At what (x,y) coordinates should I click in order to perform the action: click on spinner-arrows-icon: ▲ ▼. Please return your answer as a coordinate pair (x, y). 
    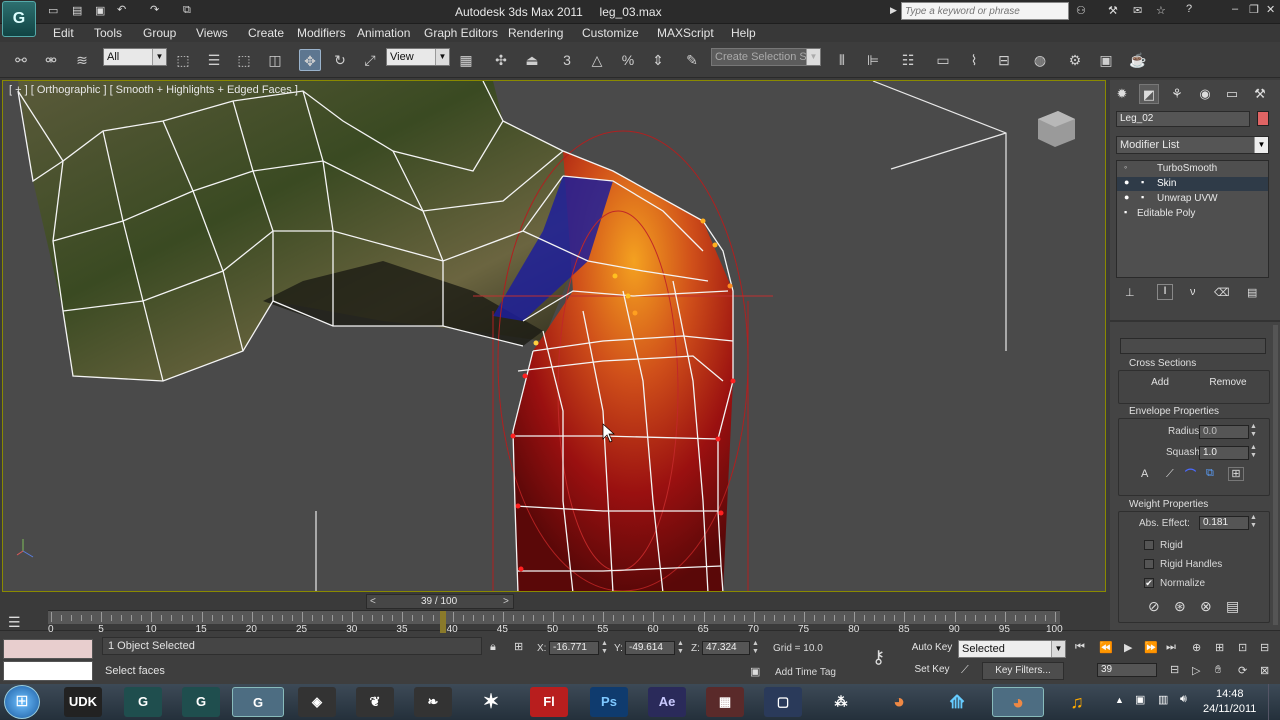
    Looking at the image, I should click on (755, 648).